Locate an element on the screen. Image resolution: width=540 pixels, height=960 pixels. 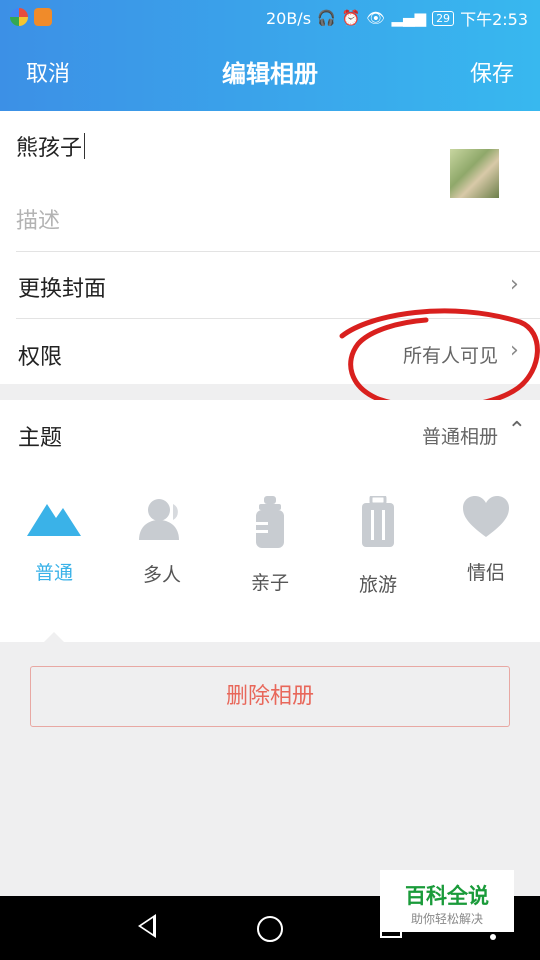
back-icon is located at coordinates (147, 926).